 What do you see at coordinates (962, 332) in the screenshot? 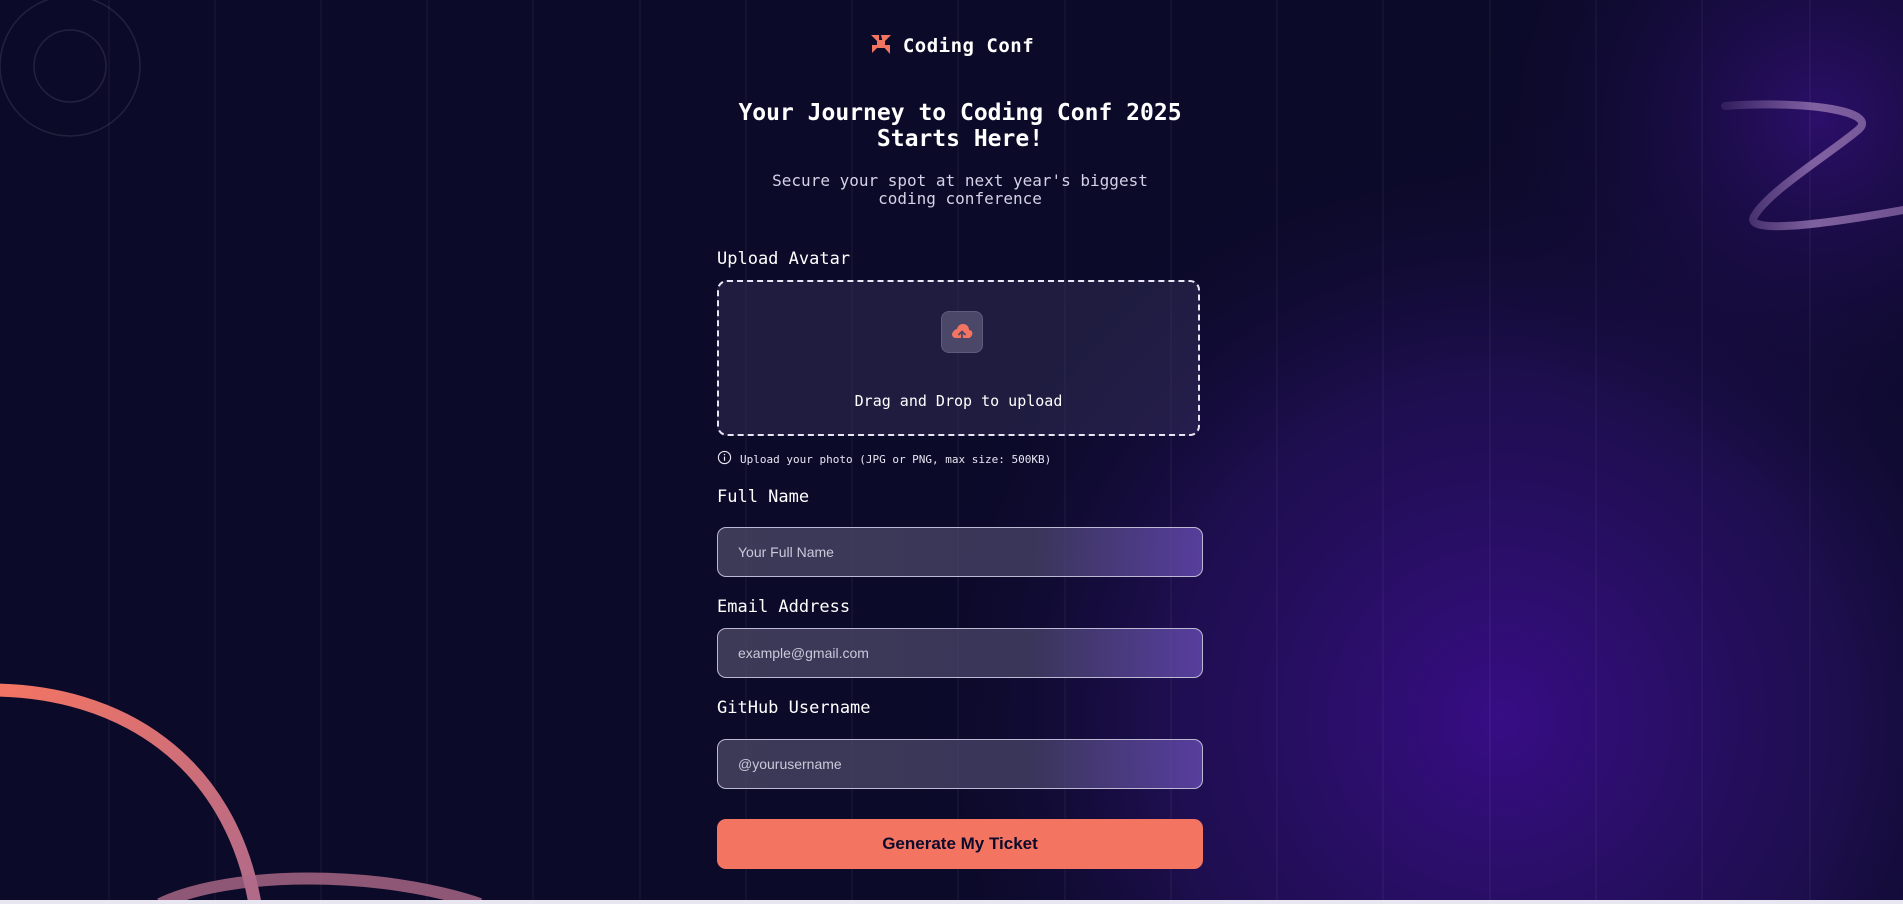
I see `upload-cloud-icon` at bounding box center [962, 332].